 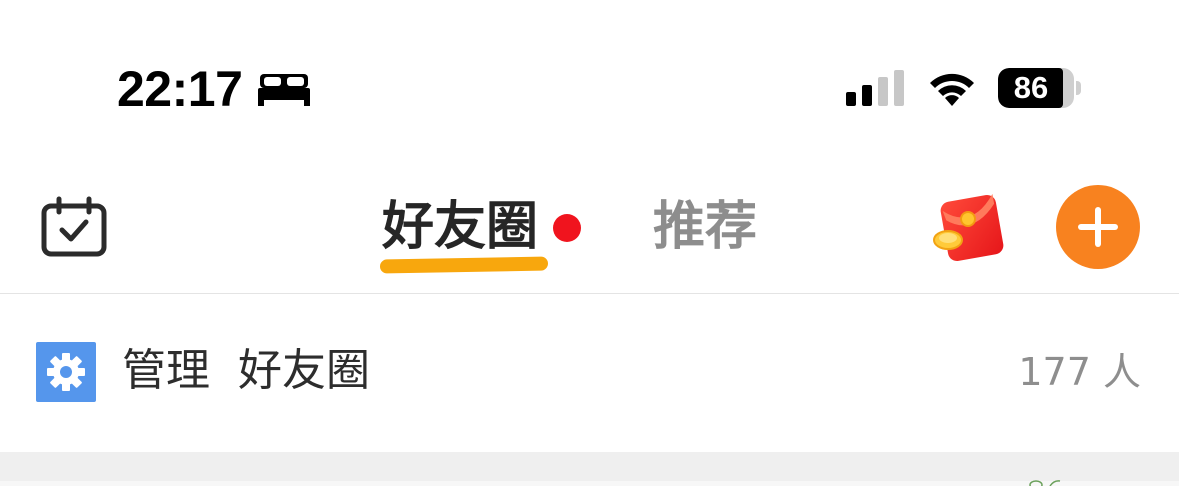 I want to click on calendar-check-icon, so click(x=74, y=227).